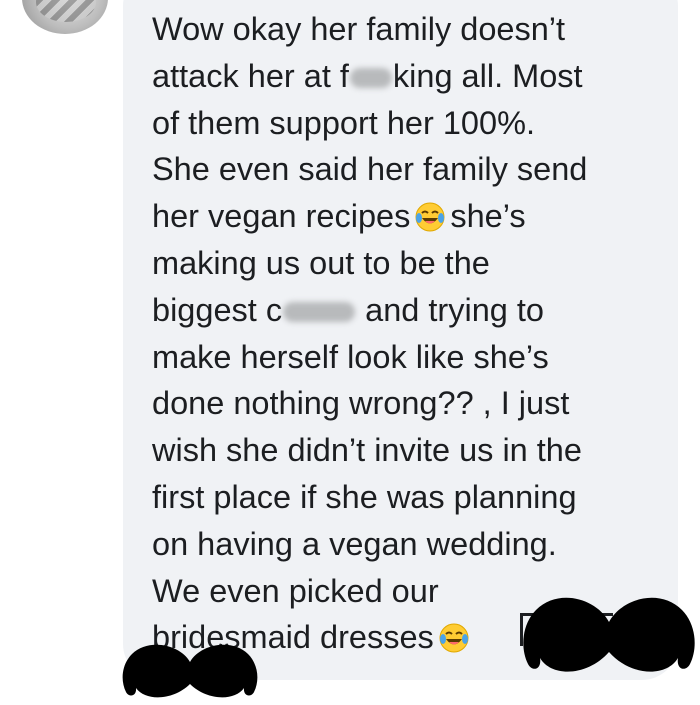 The image size is (700, 705). What do you see at coordinates (359, 29) in the screenshot?
I see `comment-line: Wow okay her family doesn’t` at bounding box center [359, 29].